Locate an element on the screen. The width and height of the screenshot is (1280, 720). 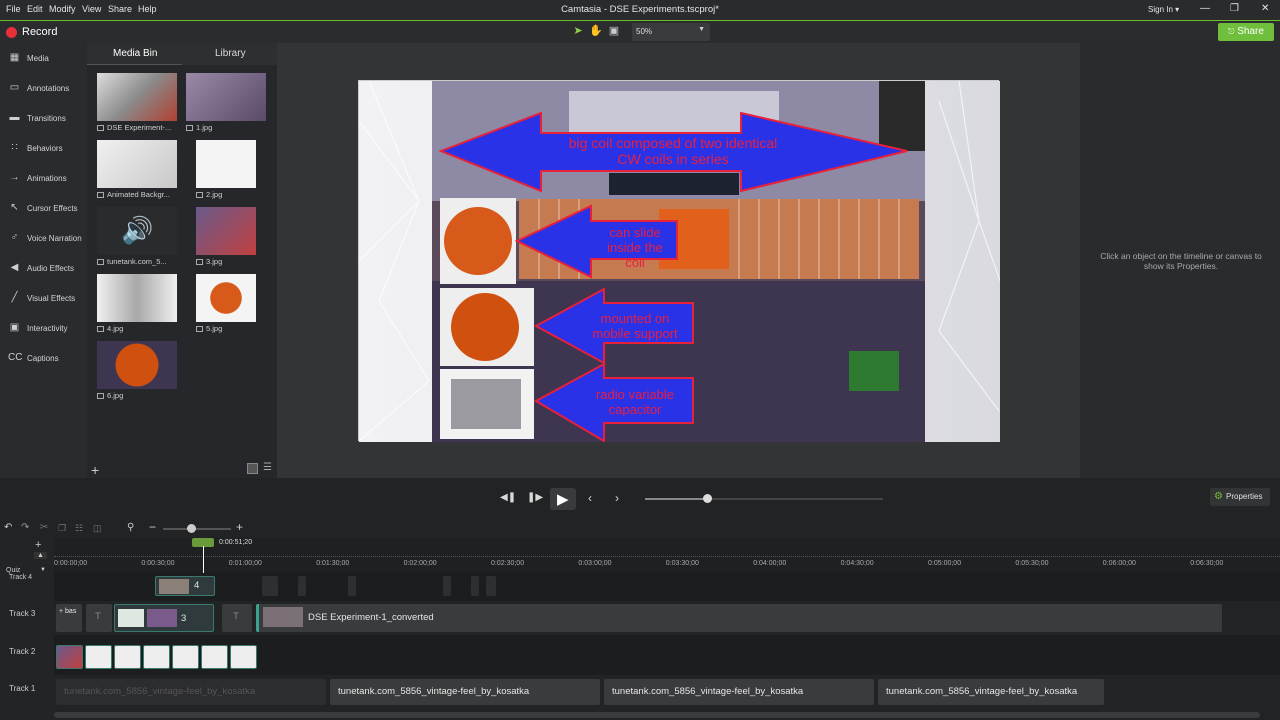
sidebar-item-label: Transitions is located at coordinates (46, 118).